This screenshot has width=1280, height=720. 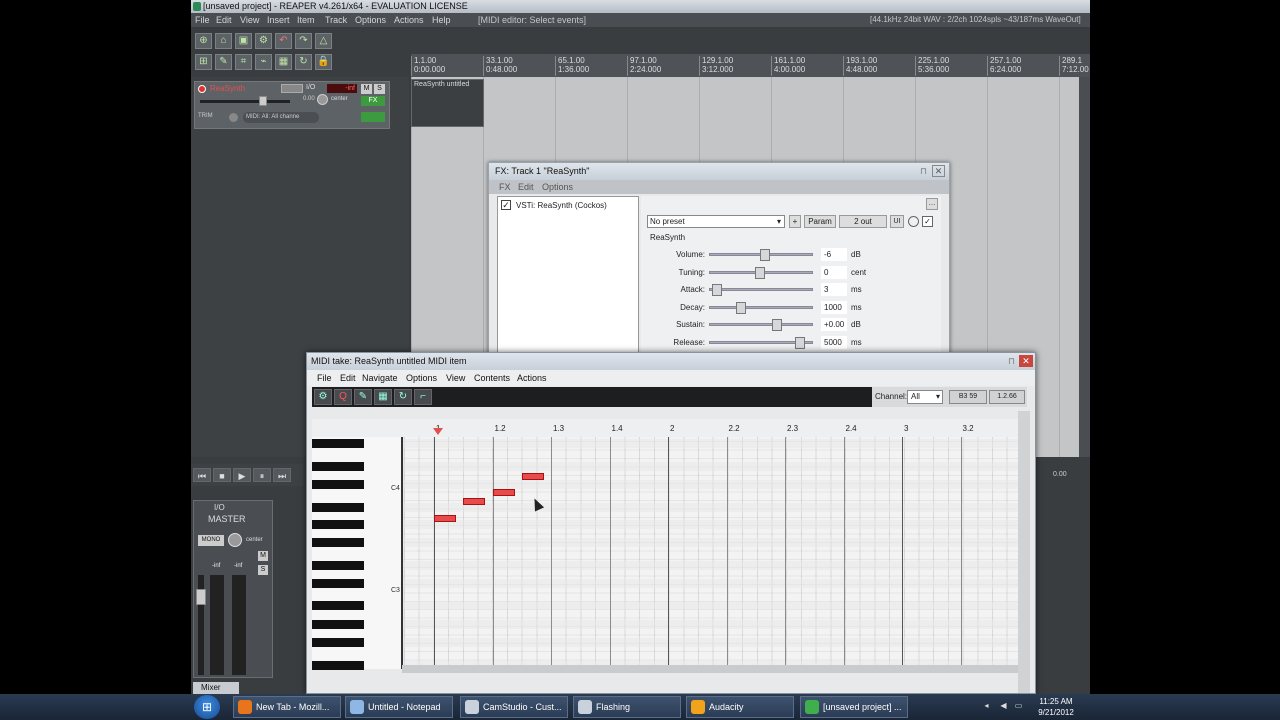 I want to click on fx-enable-checkbox: ✓, so click(x=506, y=205).